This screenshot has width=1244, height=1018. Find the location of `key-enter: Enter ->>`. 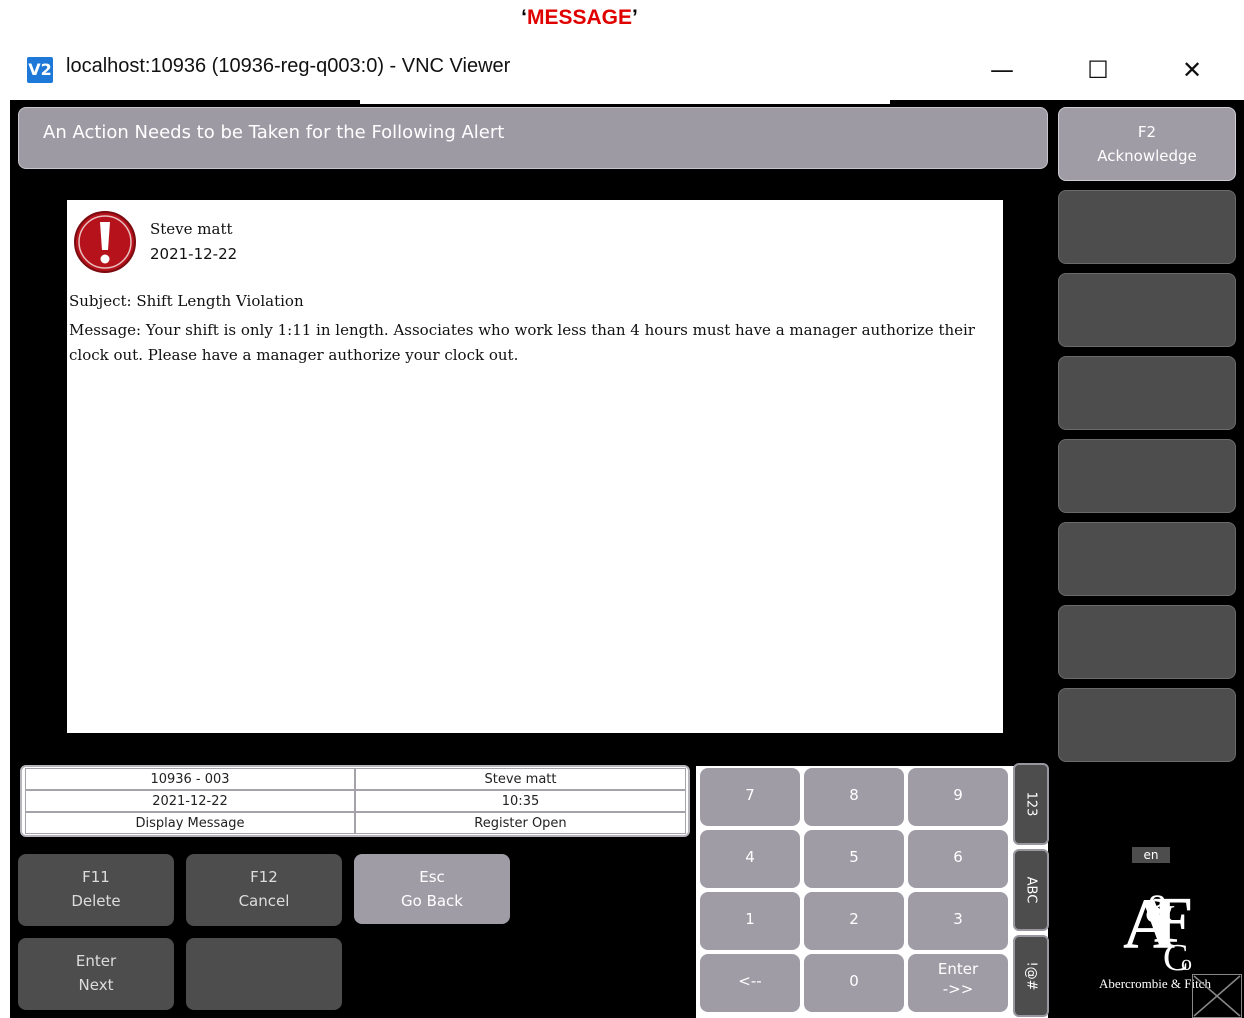

key-enter: Enter ->> is located at coordinates (958, 983).